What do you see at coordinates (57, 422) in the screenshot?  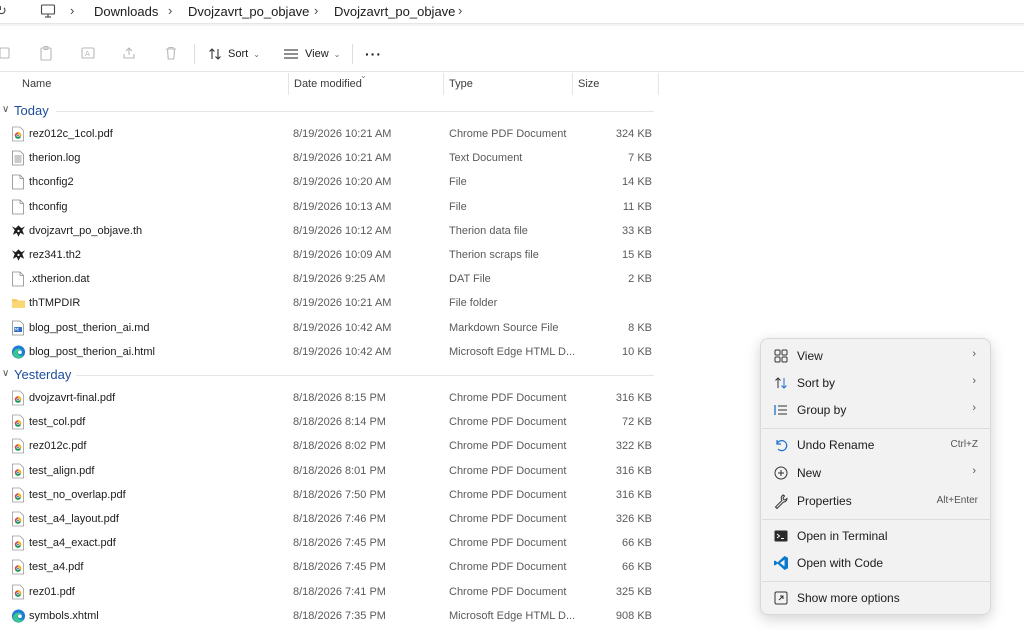 I see `file-name: test_col.pdf` at bounding box center [57, 422].